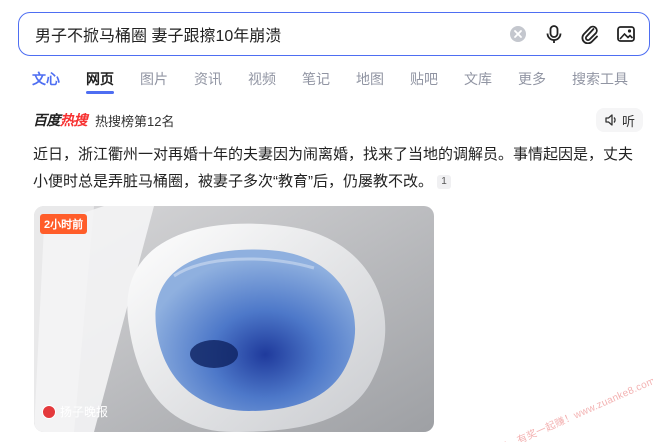 The width and height of the screenshot is (653, 442). I want to click on news-source: 扬子晚报, so click(75, 411).